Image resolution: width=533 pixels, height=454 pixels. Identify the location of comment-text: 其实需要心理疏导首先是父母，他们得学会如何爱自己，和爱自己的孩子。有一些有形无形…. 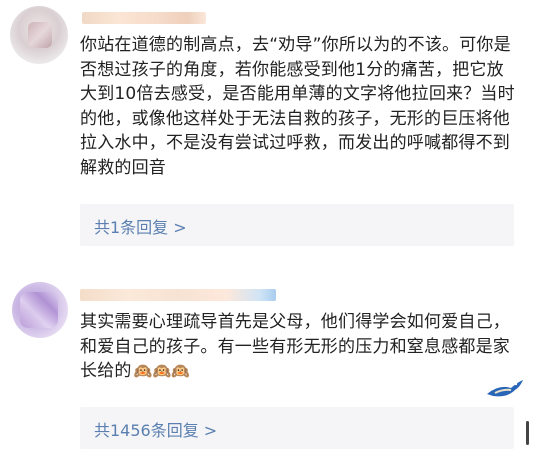
(296, 347).